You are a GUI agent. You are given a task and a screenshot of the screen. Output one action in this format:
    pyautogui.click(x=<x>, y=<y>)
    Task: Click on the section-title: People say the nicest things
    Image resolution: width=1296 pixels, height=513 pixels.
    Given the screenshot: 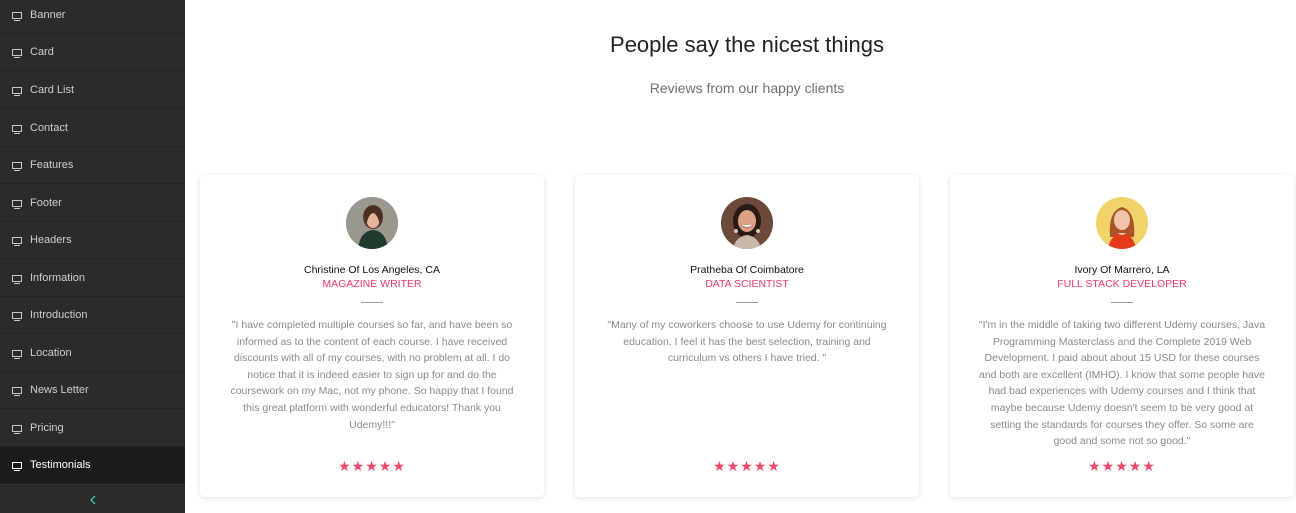 What is the action you would take?
    pyautogui.click(x=747, y=44)
    